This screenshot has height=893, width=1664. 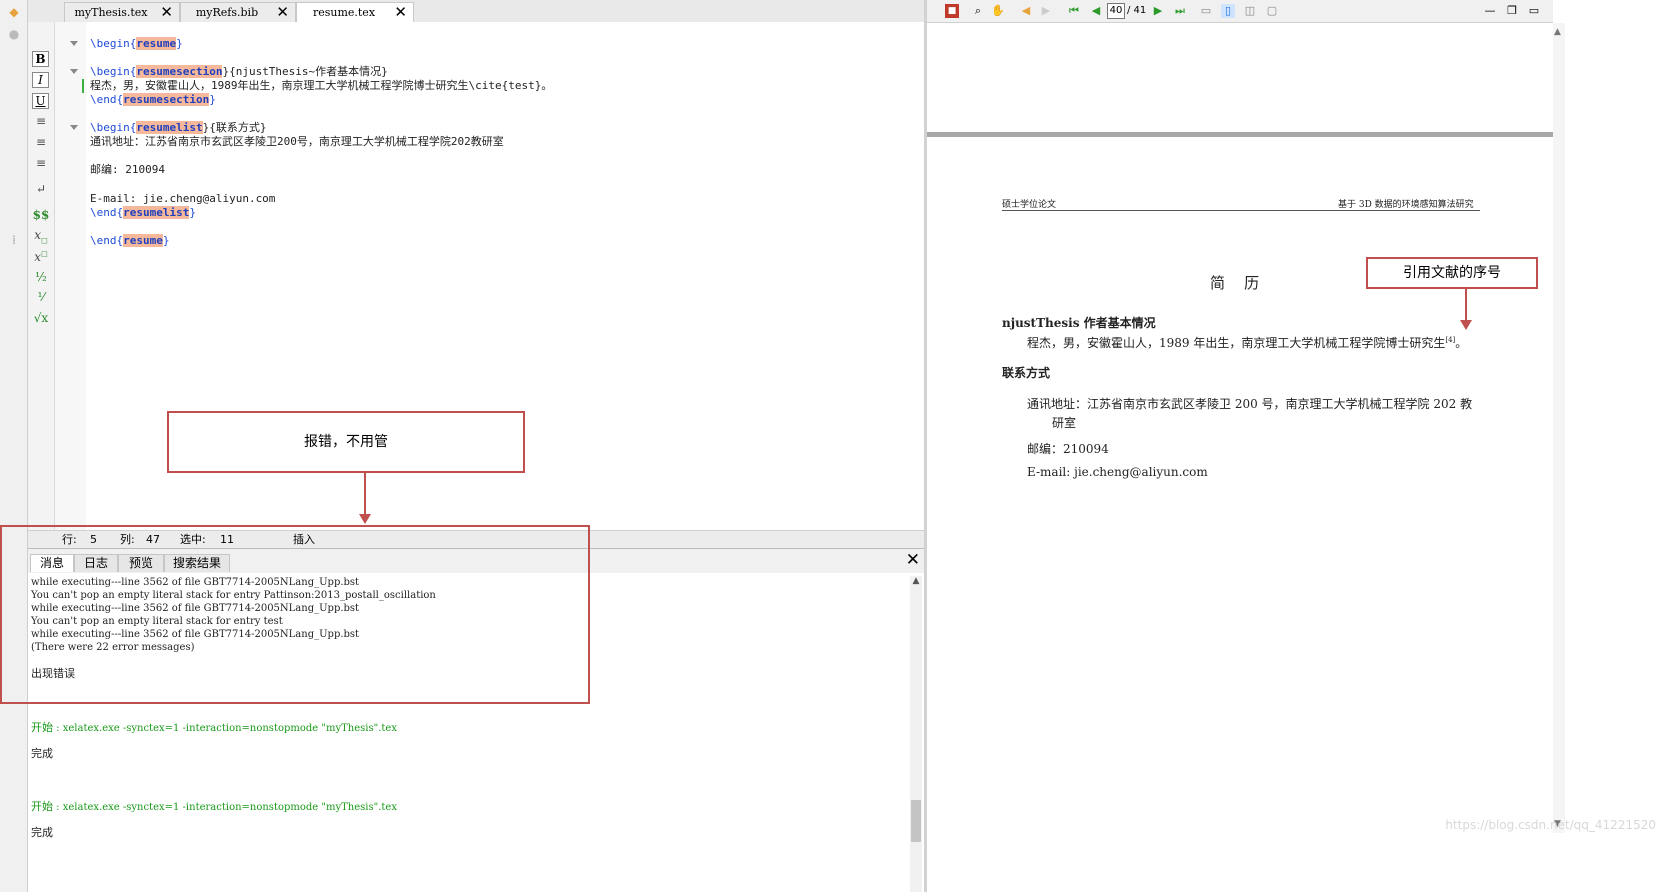 I want to click on math-mode-icon: $$, so click(x=41, y=215).